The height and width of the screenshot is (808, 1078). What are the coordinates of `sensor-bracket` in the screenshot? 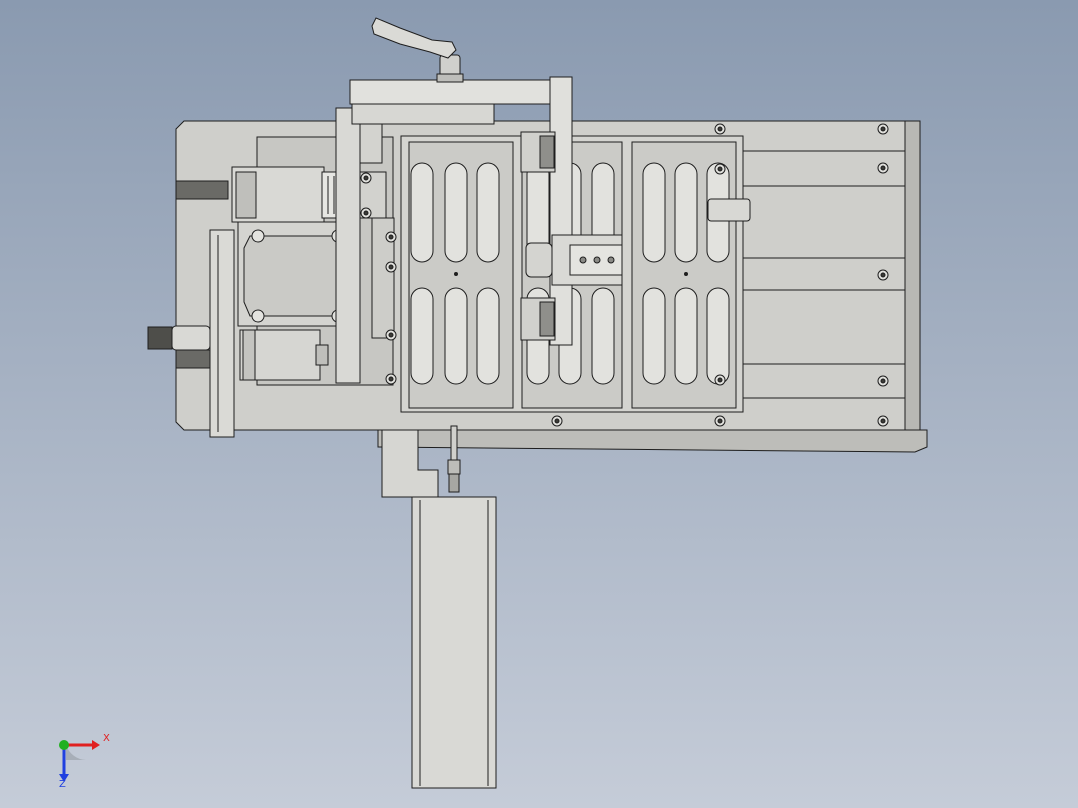 It's located at (249, 355).